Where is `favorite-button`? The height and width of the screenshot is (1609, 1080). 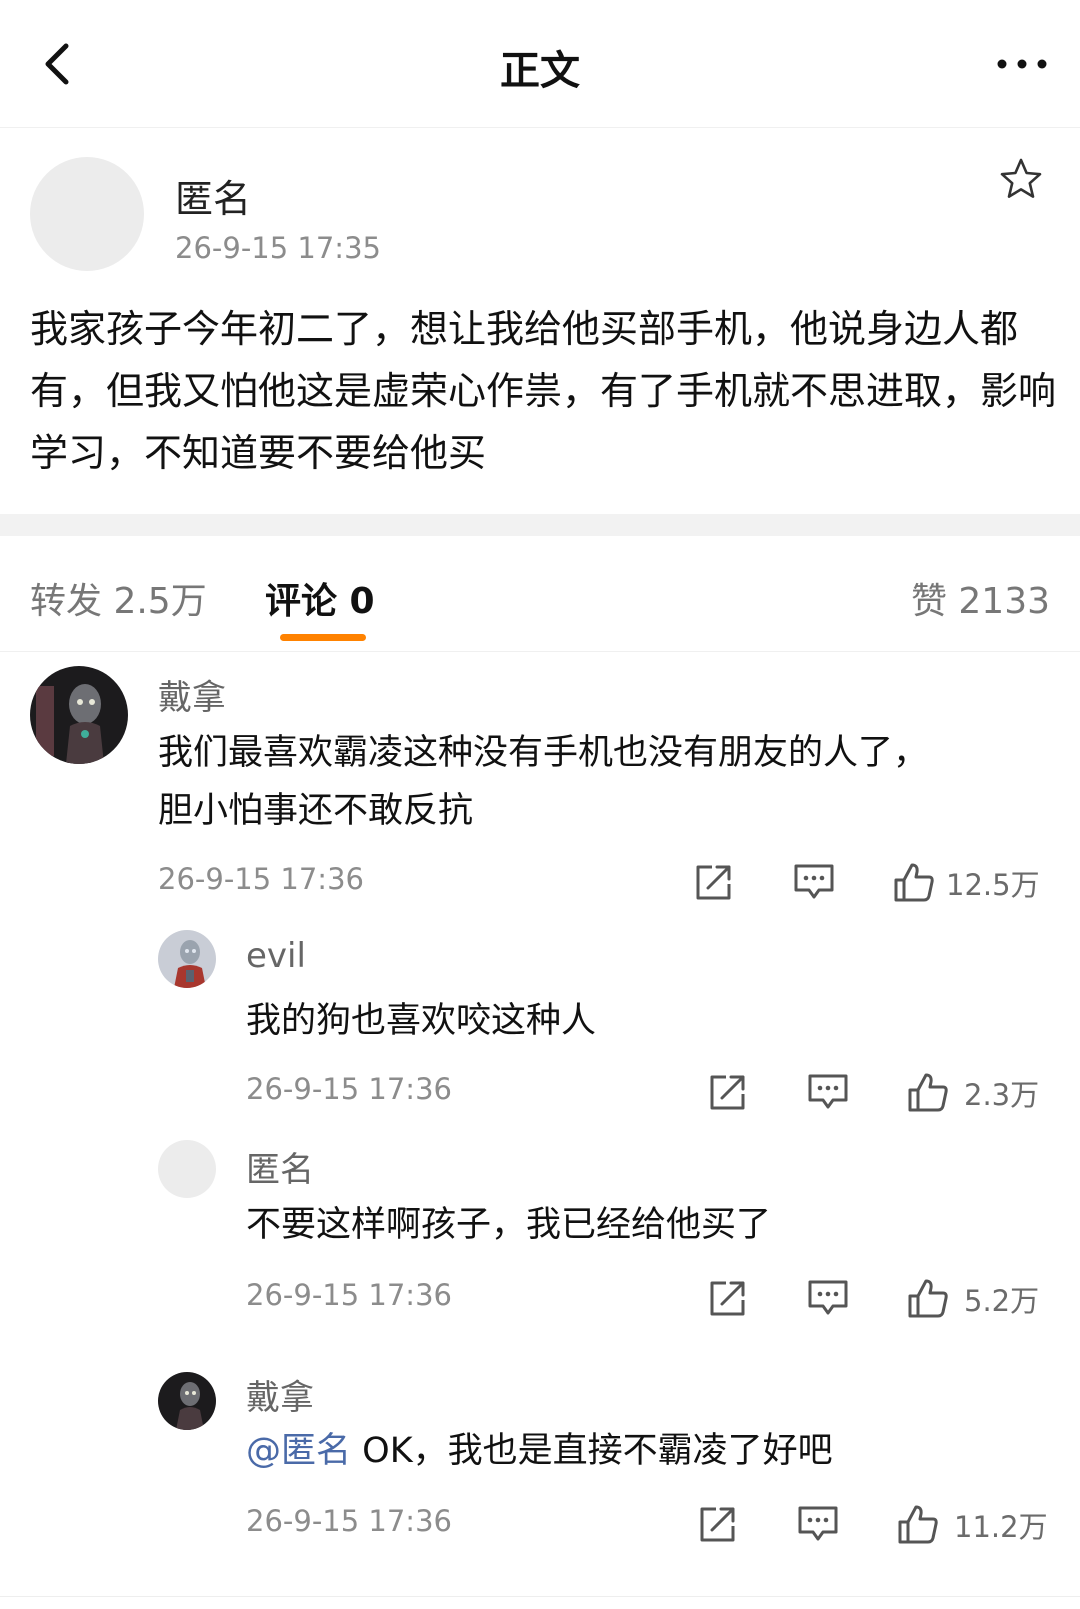
favorite-button is located at coordinates (1021, 179).